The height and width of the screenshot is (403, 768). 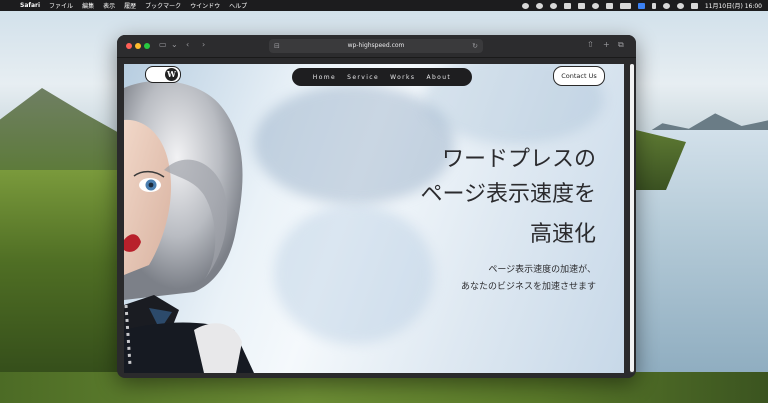 I want to click on network-icon, so click(x=581, y=5).